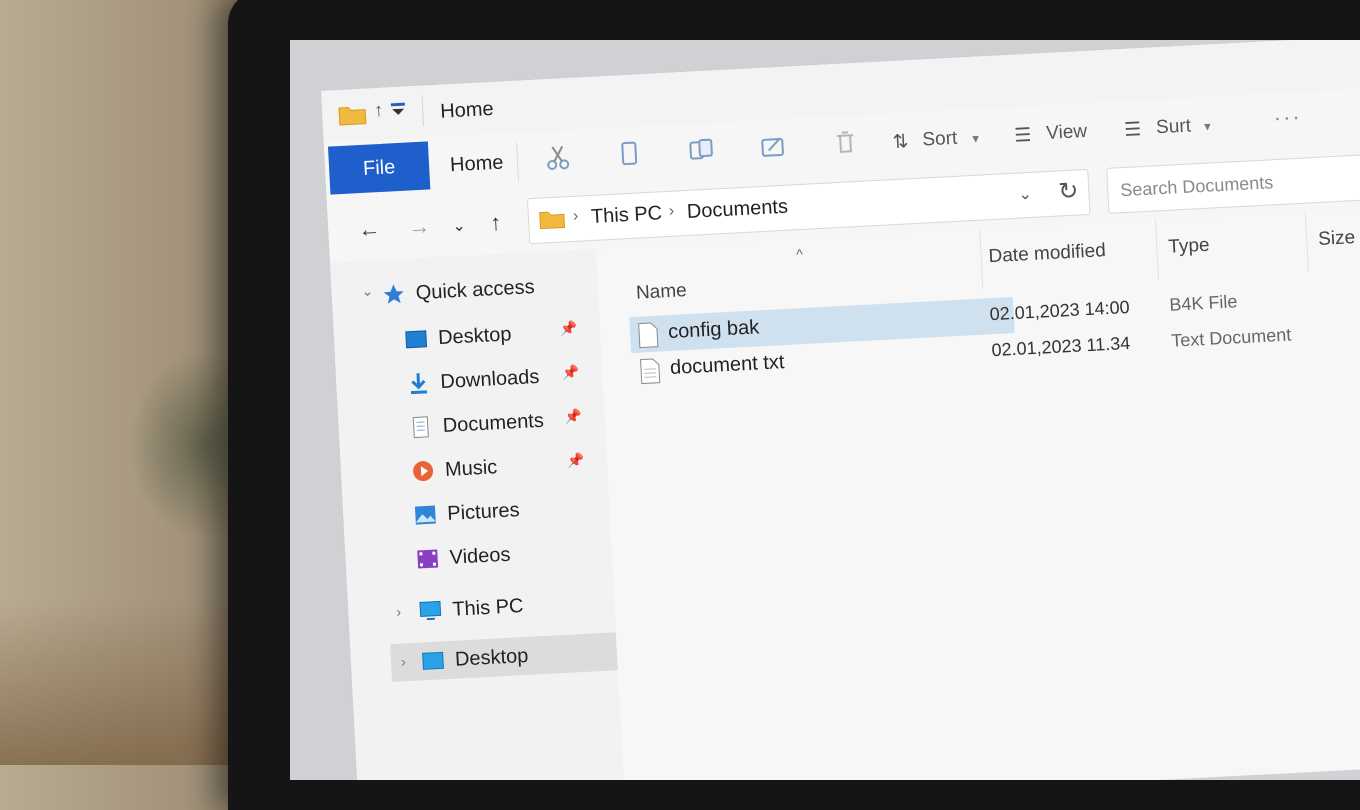 The height and width of the screenshot is (810, 1360). What do you see at coordinates (420, 427) in the screenshot?
I see `document-icon` at bounding box center [420, 427].